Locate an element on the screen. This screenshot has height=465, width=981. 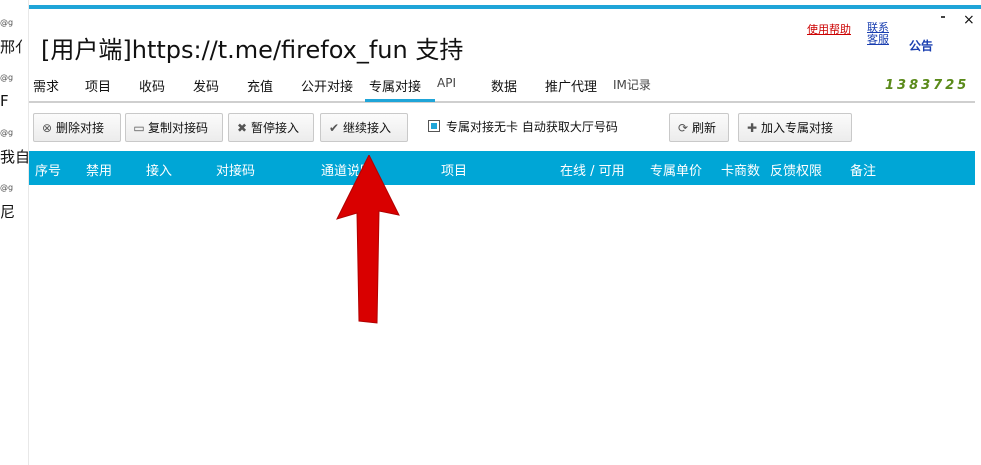
tab-promotion-agent: 推广代理 is located at coordinates (571, 85).